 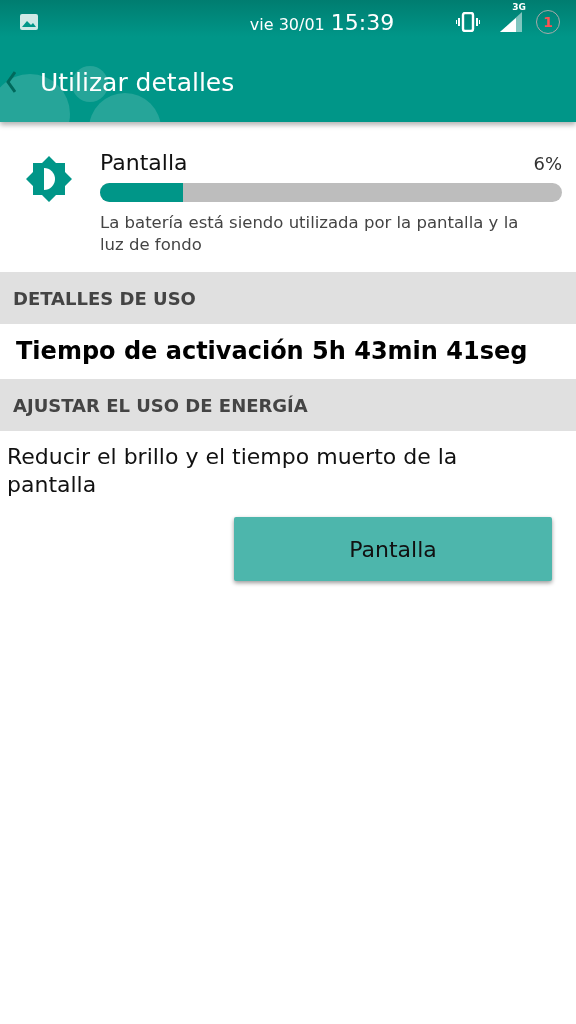 What do you see at coordinates (144, 162) in the screenshot?
I see `item-title: Pantalla` at bounding box center [144, 162].